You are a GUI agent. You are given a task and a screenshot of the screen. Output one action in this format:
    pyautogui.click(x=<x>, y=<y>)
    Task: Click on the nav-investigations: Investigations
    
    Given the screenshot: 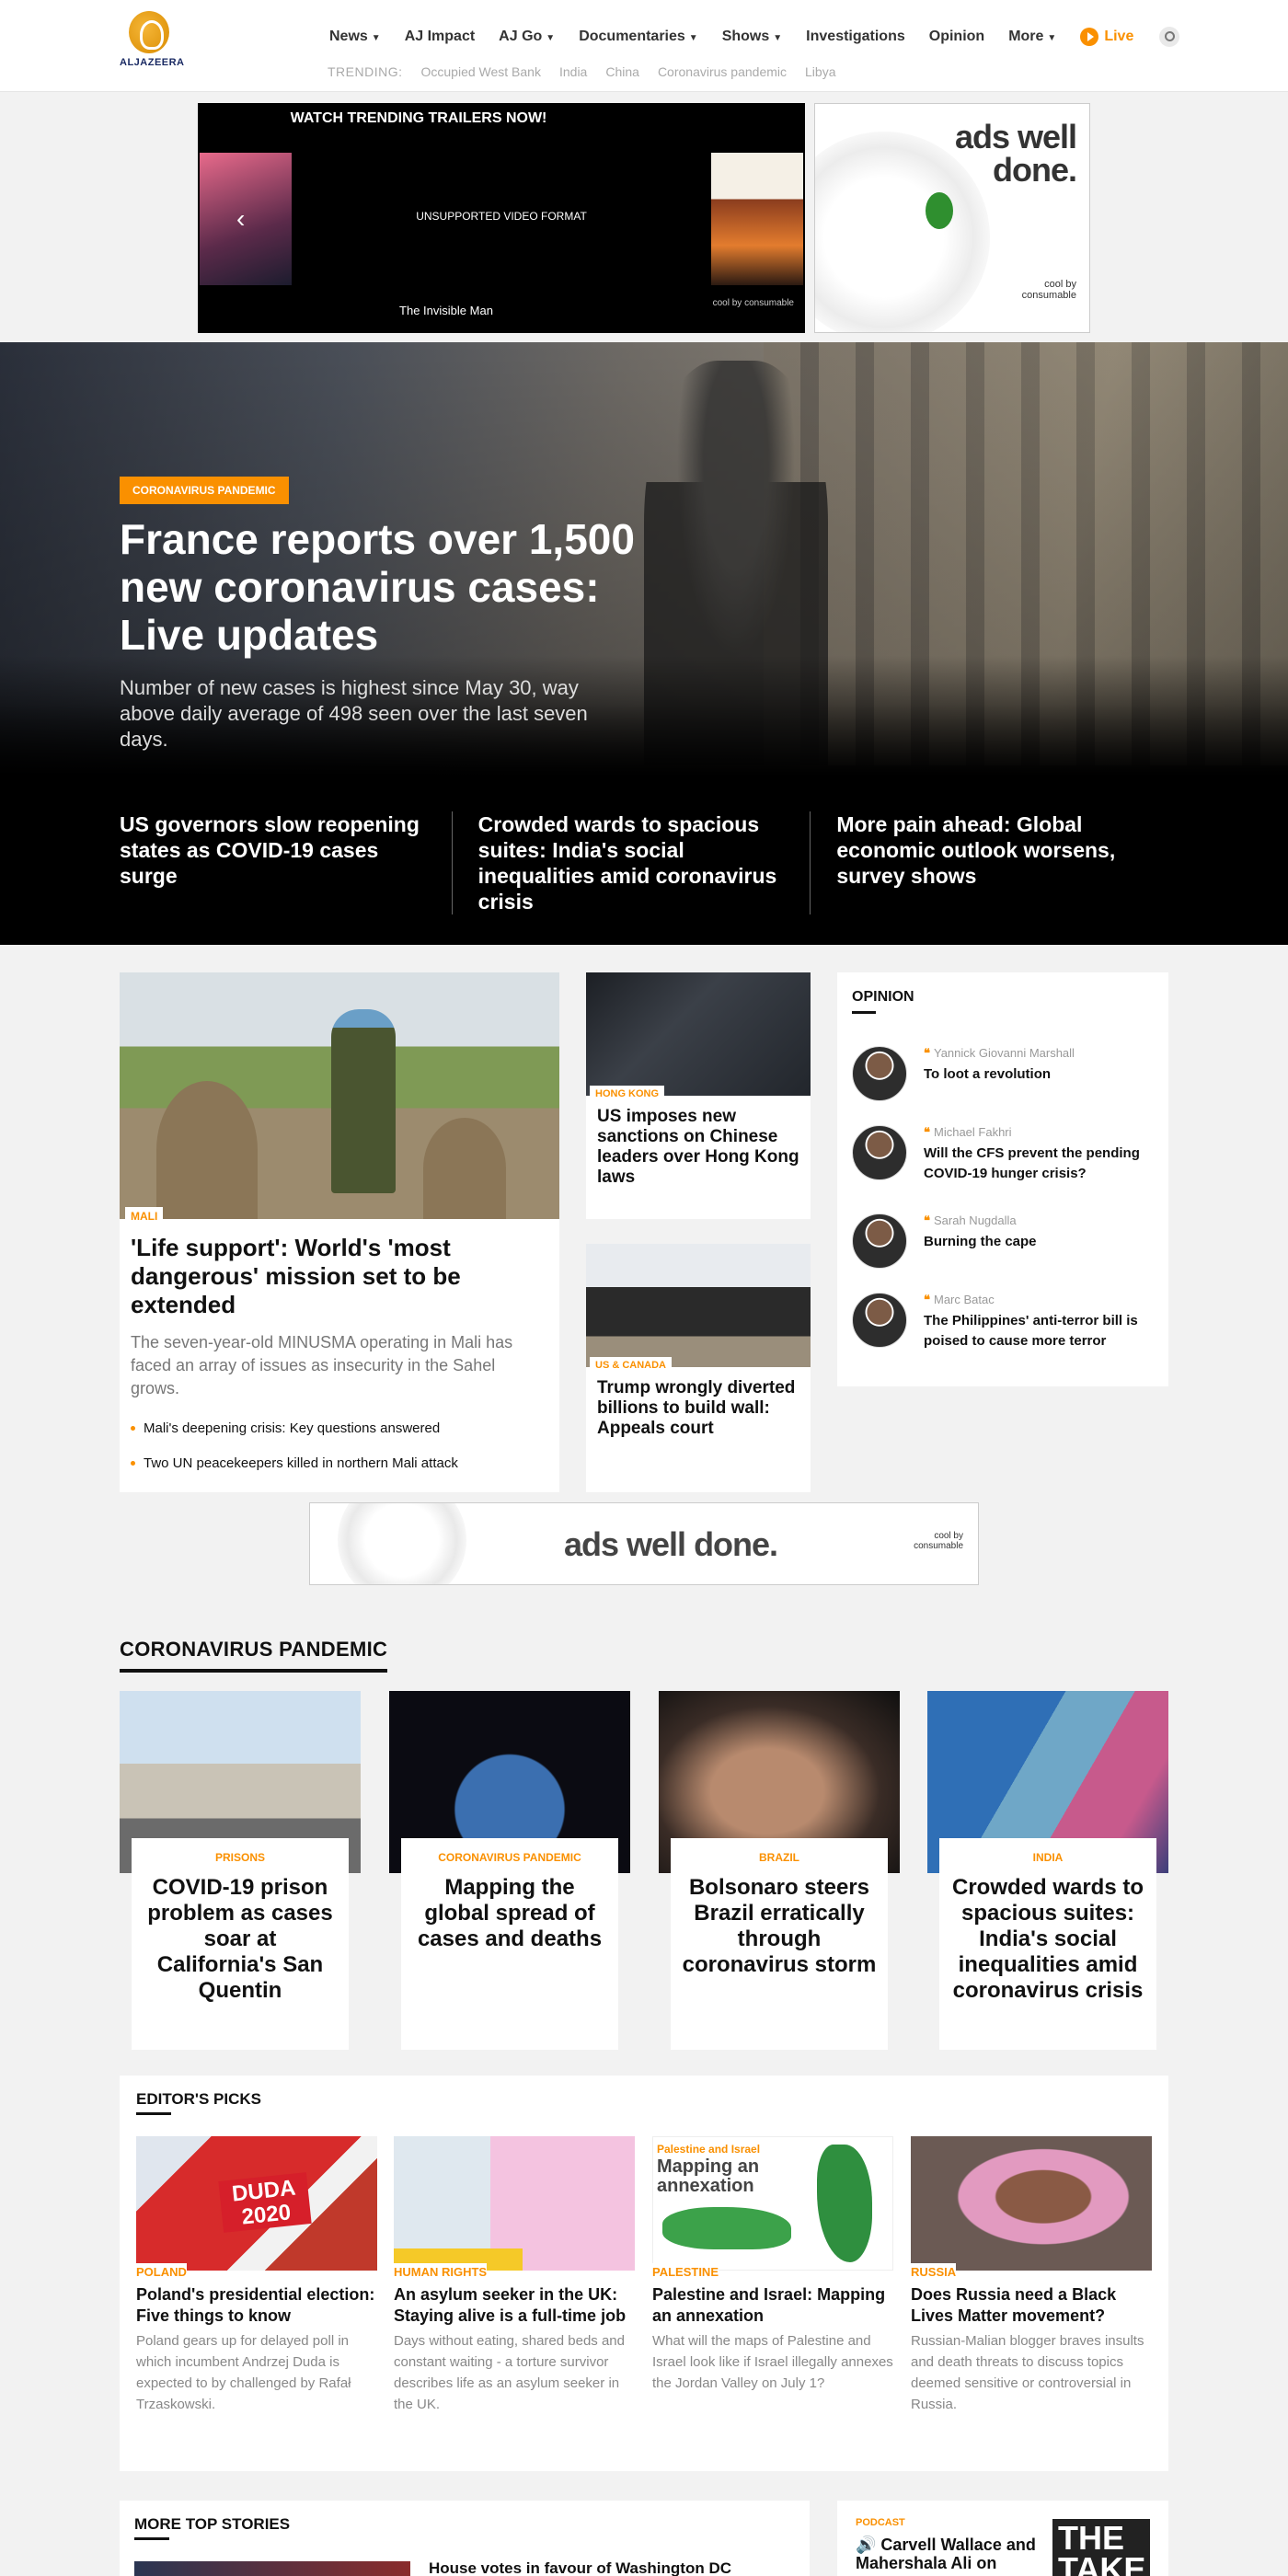 What is the action you would take?
    pyautogui.click(x=855, y=37)
    